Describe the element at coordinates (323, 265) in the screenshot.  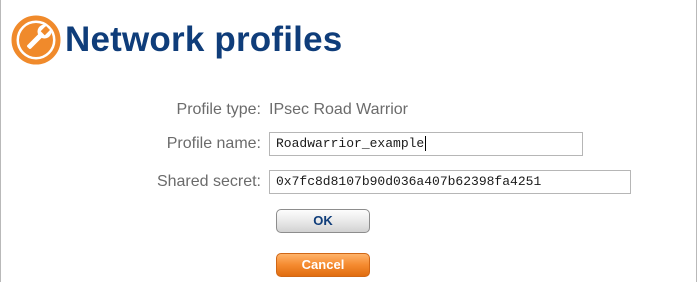
I see `cancel-button: Cancel` at that location.